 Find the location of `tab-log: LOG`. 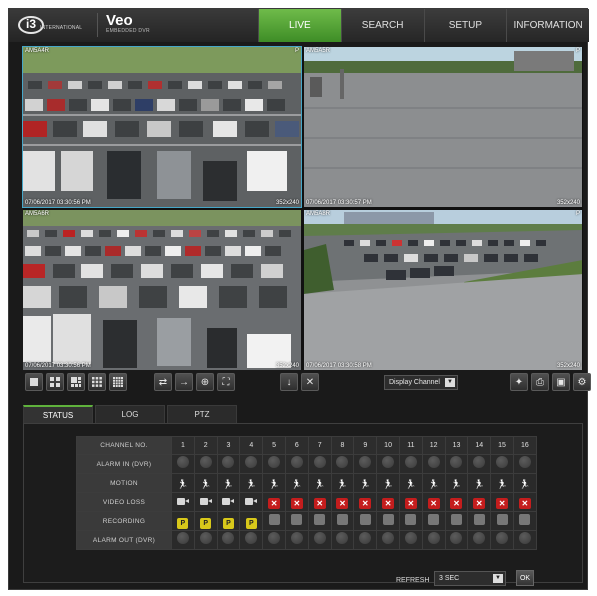

tab-log: LOG is located at coordinates (130, 414).